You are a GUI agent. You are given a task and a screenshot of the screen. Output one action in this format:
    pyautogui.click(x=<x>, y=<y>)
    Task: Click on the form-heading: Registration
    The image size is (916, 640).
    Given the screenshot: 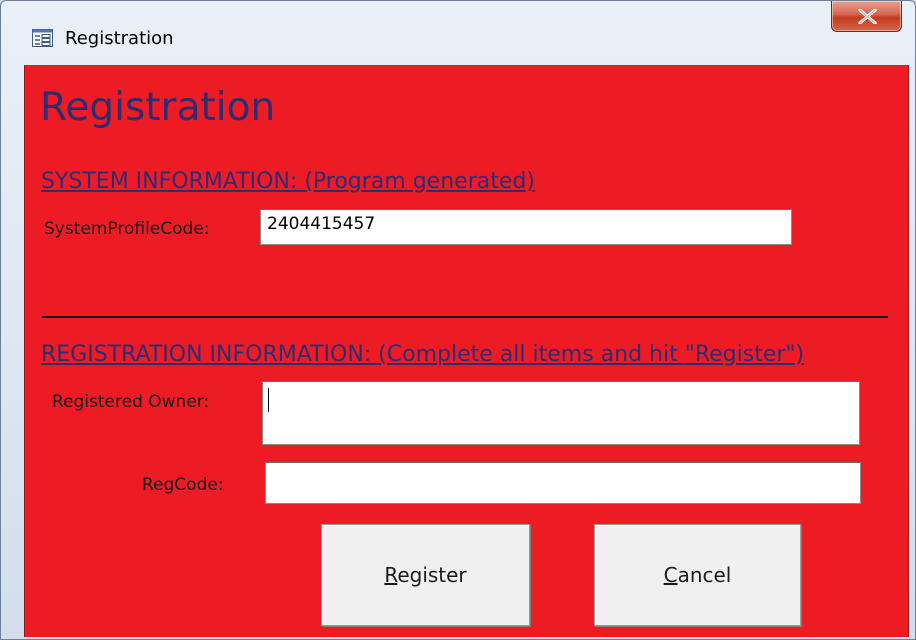 What is the action you would take?
    pyautogui.click(x=158, y=107)
    